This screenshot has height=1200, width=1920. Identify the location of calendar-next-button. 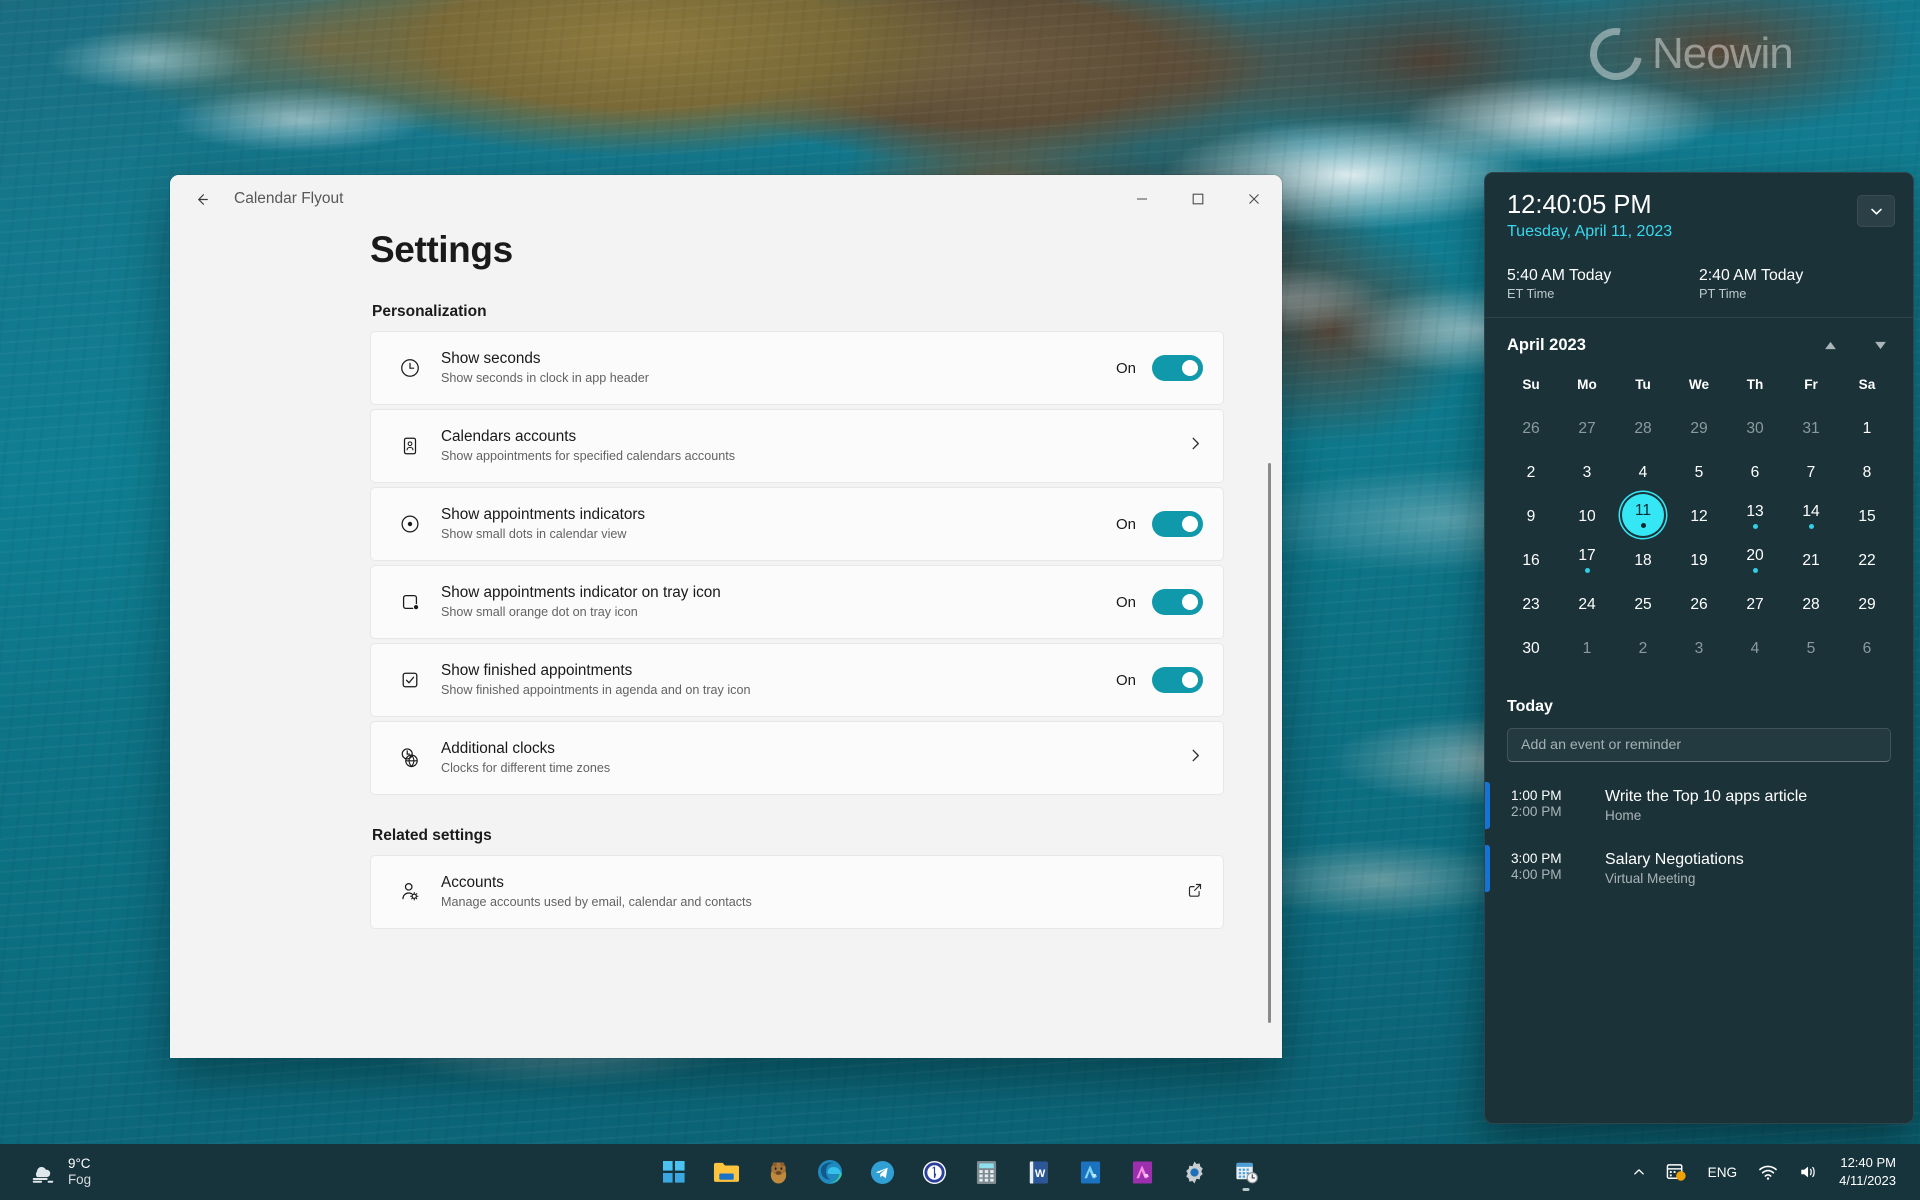
(1880, 346).